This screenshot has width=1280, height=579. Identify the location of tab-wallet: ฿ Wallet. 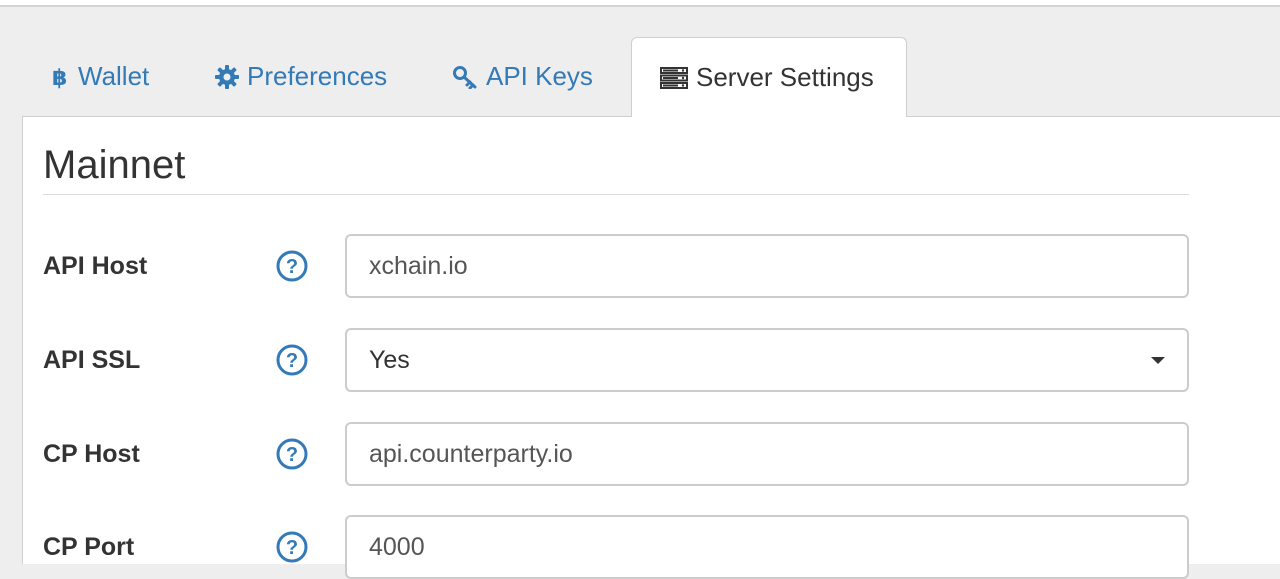
(100, 76).